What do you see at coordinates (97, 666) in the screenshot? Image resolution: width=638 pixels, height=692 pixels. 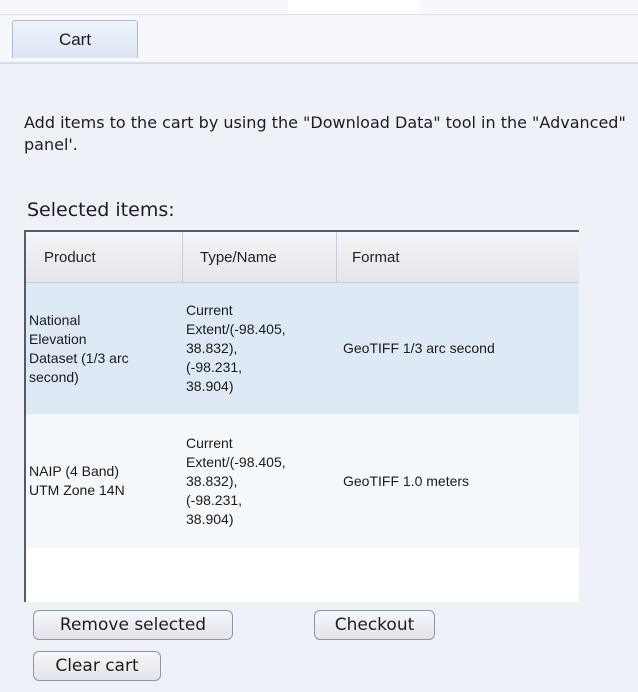 I see `clear-cart-button: Clear cart` at bounding box center [97, 666].